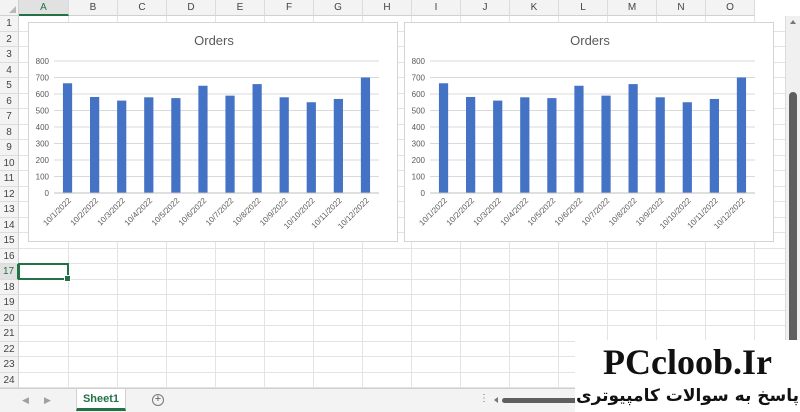 This screenshot has height=412, width=800. I want to click on row-header-21: 21, so click(9, 334).